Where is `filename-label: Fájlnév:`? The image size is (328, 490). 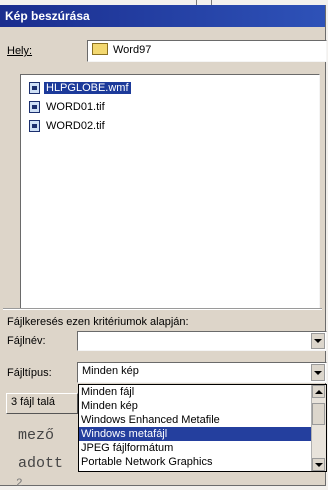
filename-label: Fájlnév: is located at coordinates (26, 341).